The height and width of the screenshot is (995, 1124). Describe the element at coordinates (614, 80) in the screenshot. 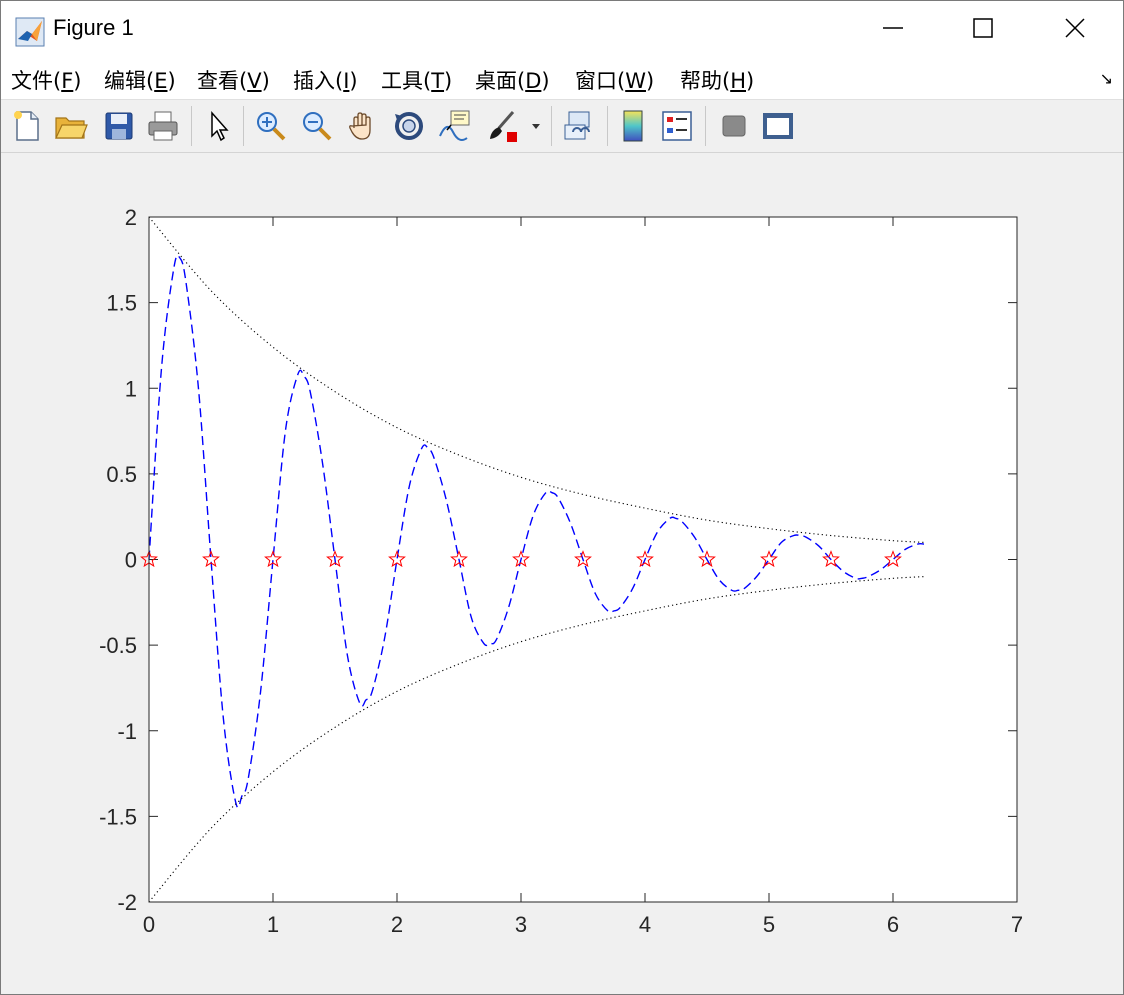

I see `menu-window: 窗口(W)` at that location.